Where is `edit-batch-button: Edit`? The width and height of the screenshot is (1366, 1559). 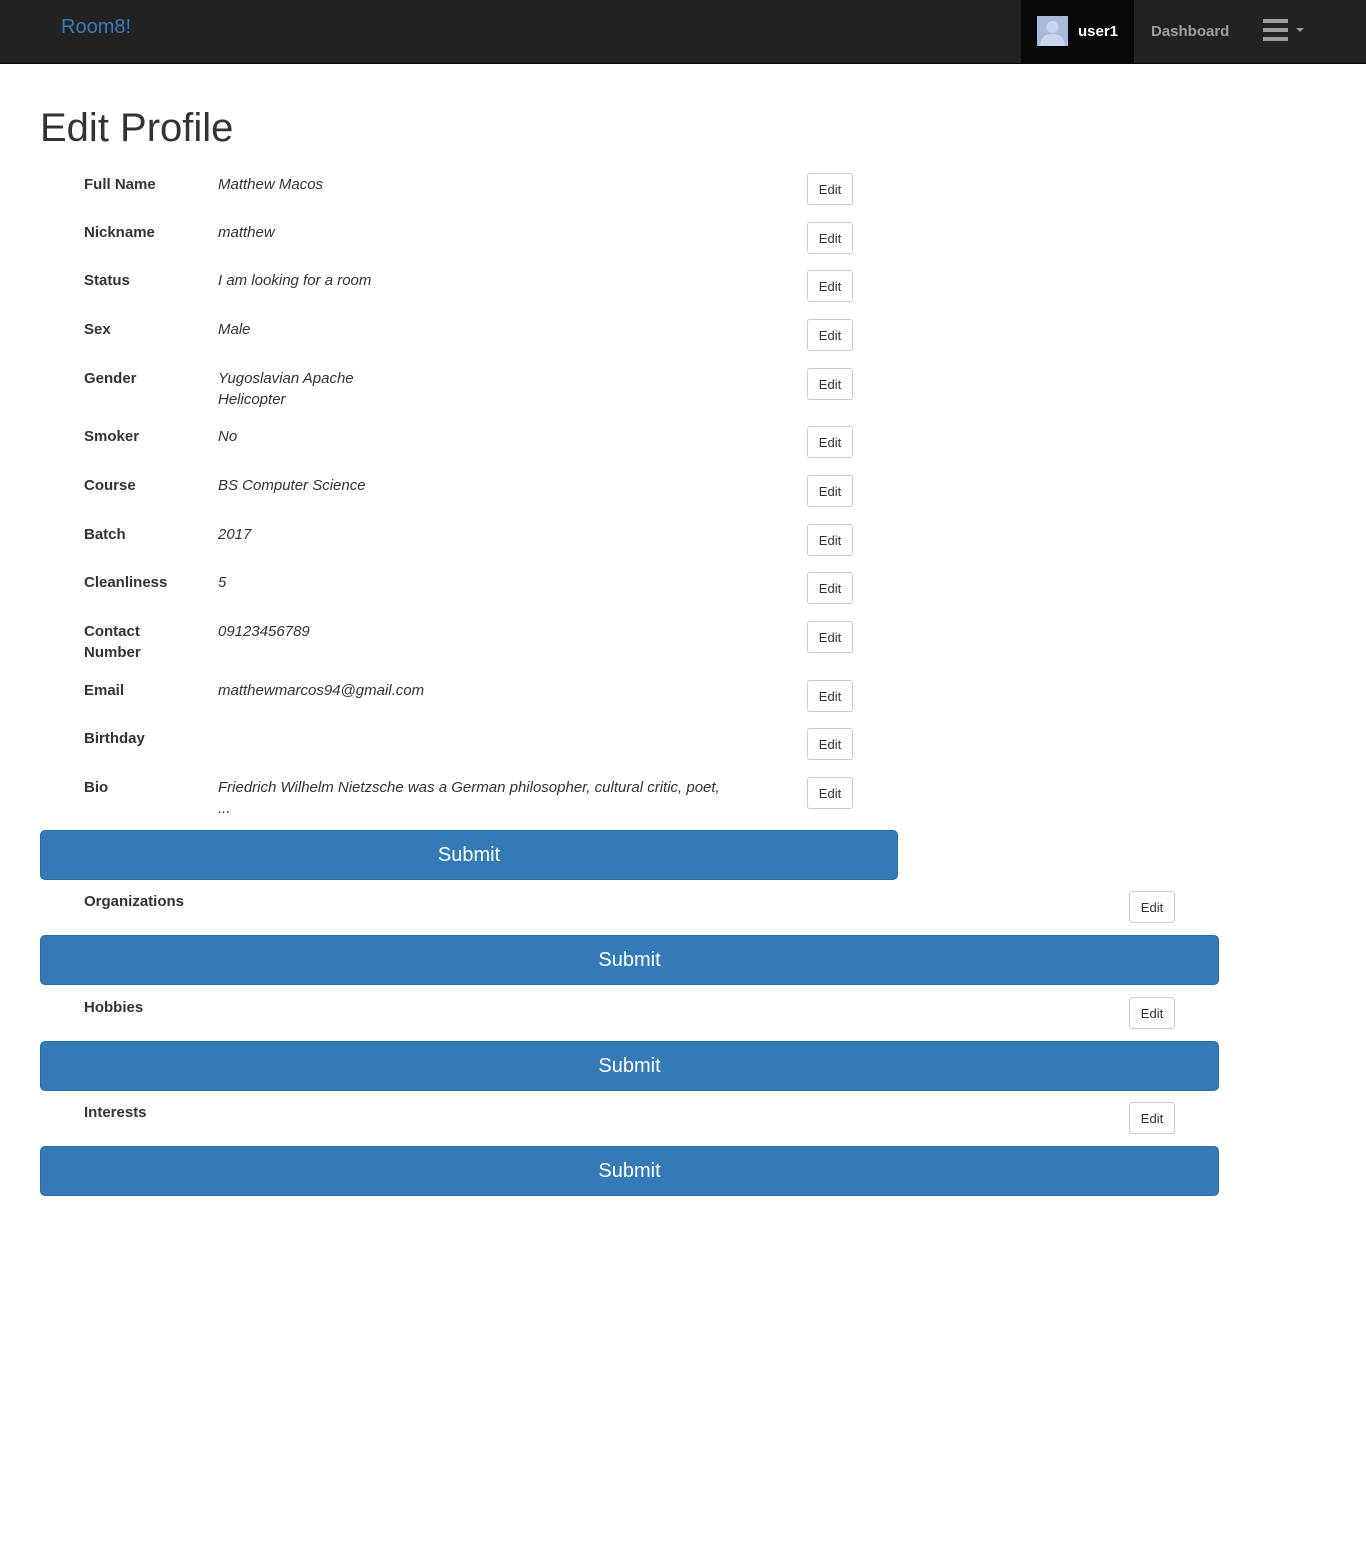 edit-batch-button: Edit is located at coordinates (830, 540).